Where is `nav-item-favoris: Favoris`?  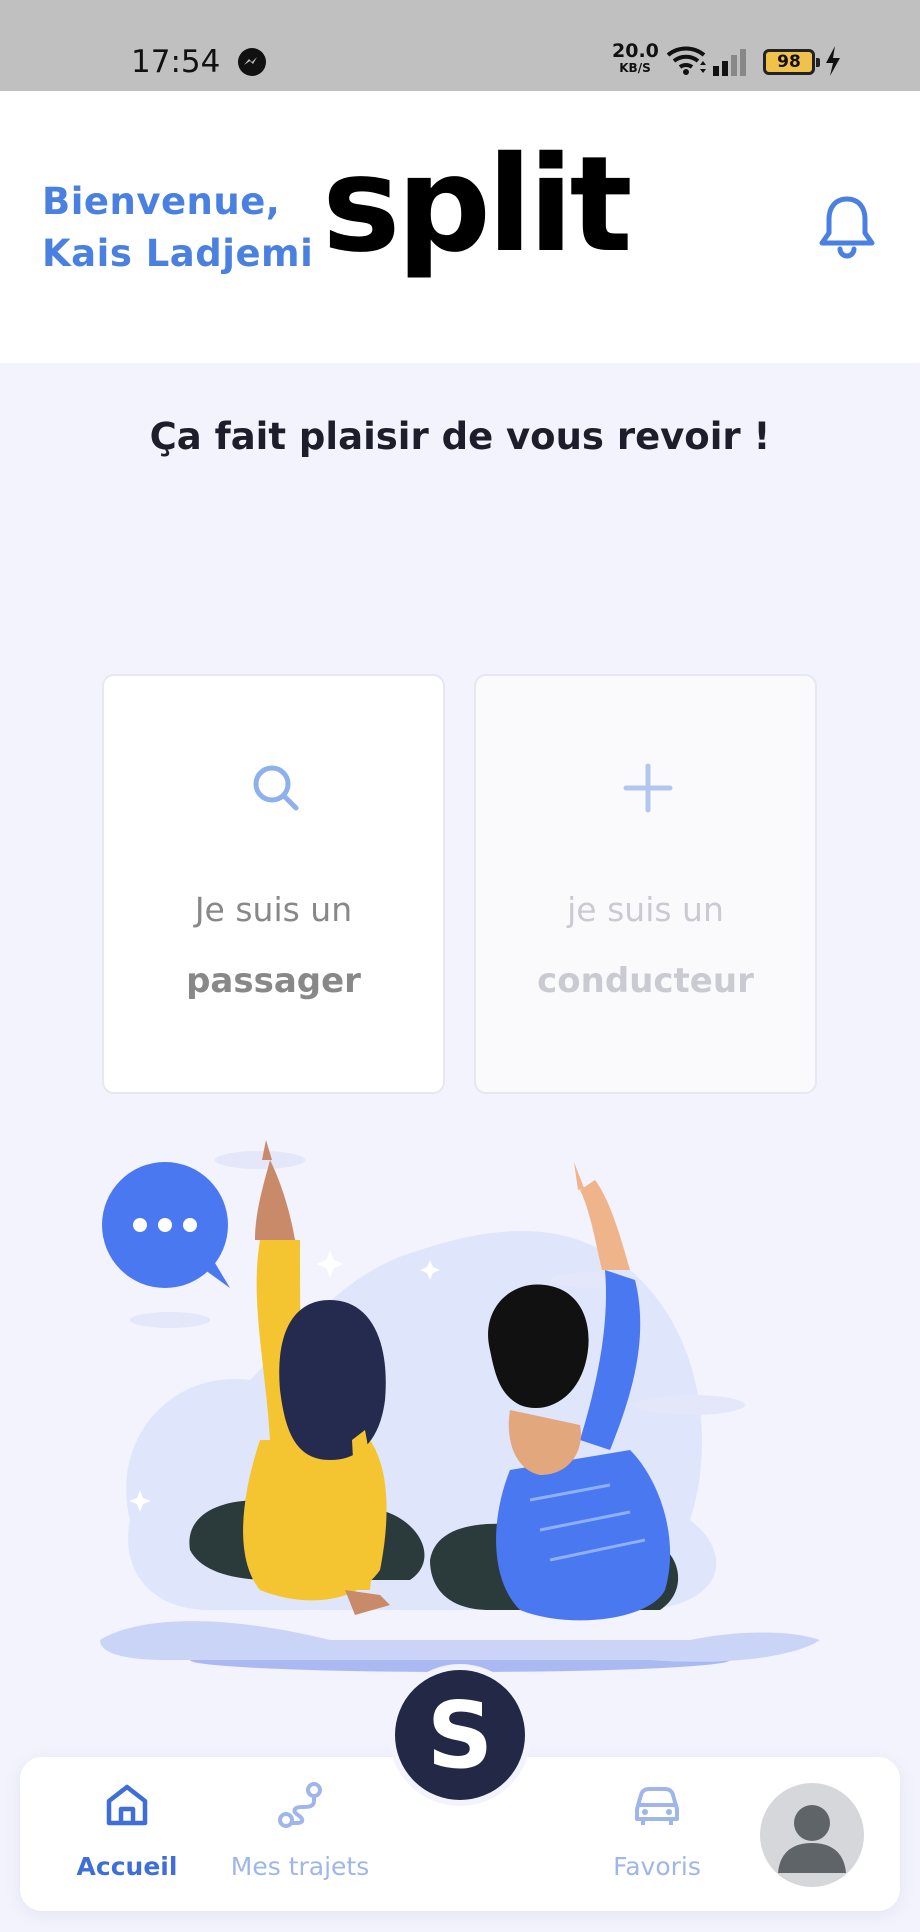
nav-item-favoris: Favoris is located at coordinates (657, 1834).